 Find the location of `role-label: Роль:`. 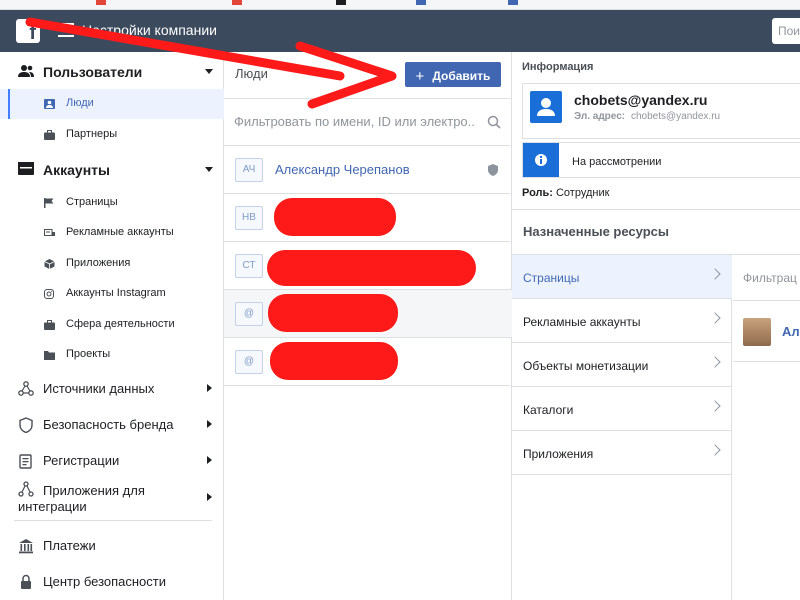

role-label: Роль: is located at coordinates (537, 193).